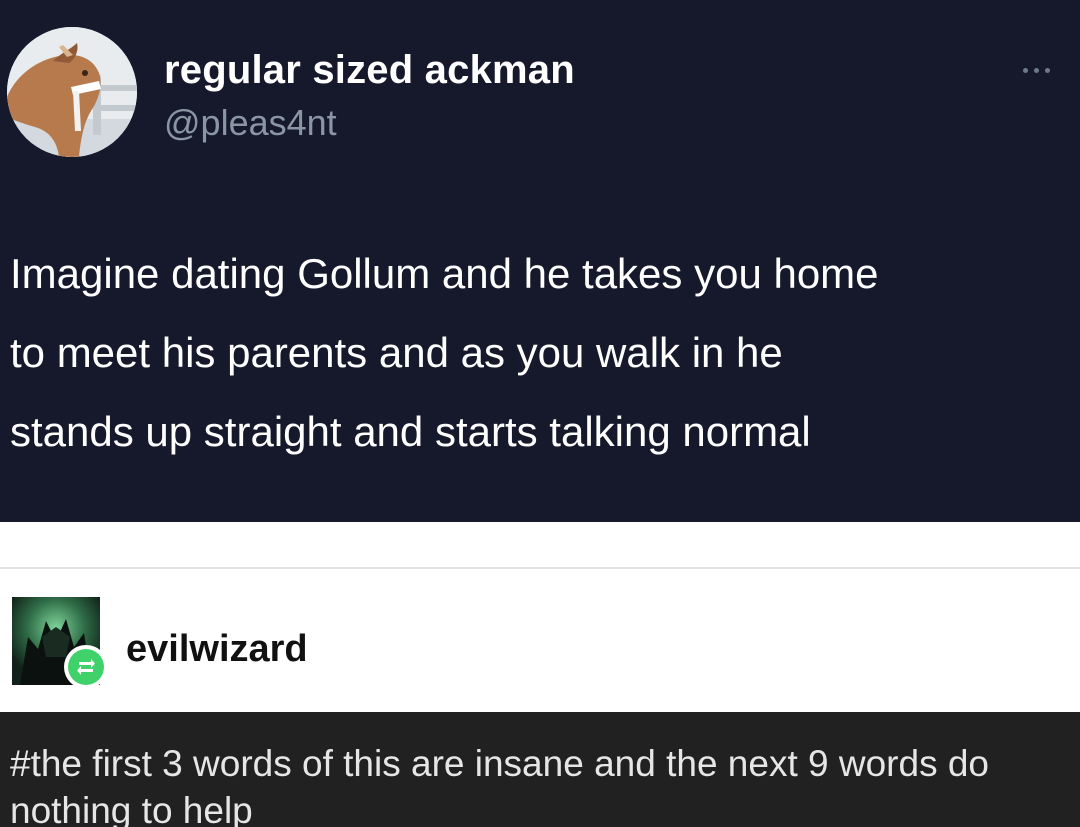 The image size is (1080, 827). I want to click on more-dots-icon, so click(1036, 70).